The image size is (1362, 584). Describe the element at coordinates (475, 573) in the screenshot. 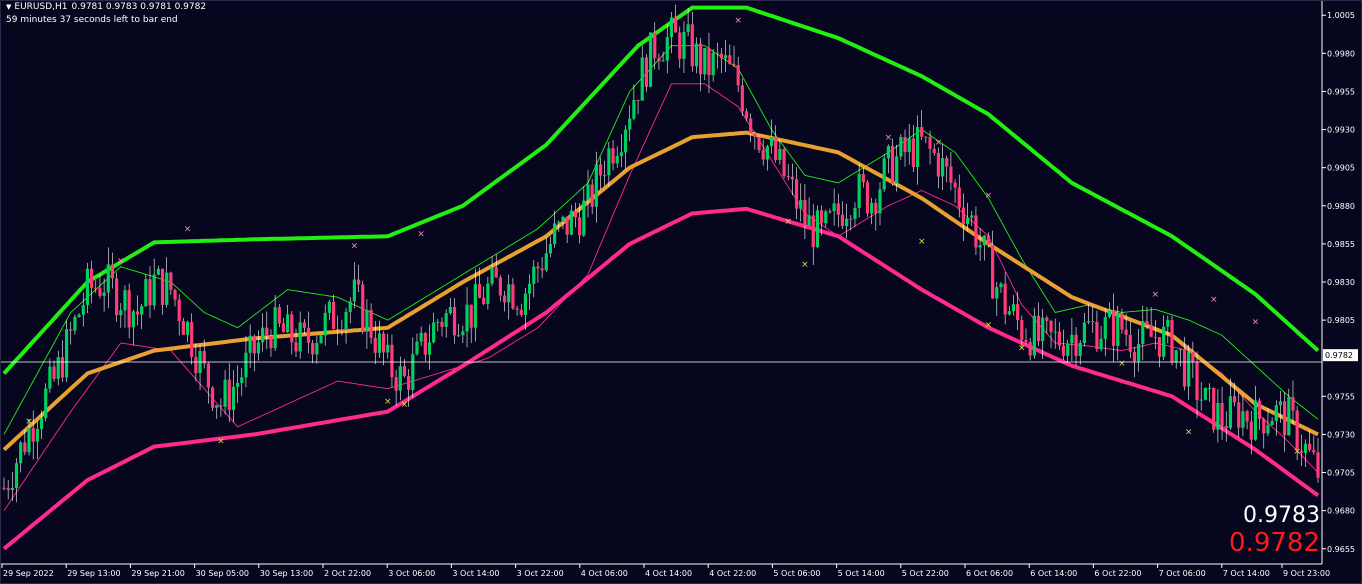

I see `x-tick-label: 3 Oct 14:00` at that location.